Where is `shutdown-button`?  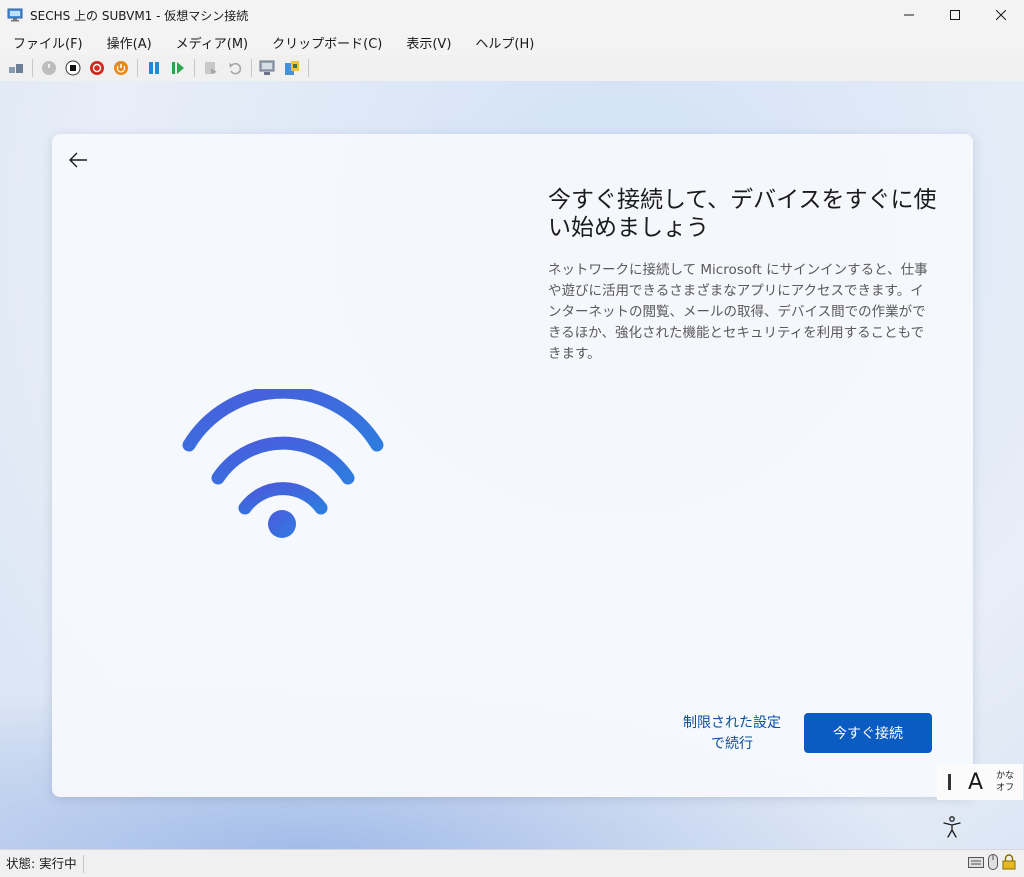 shutdown-button is located at coordinates (97, 68).